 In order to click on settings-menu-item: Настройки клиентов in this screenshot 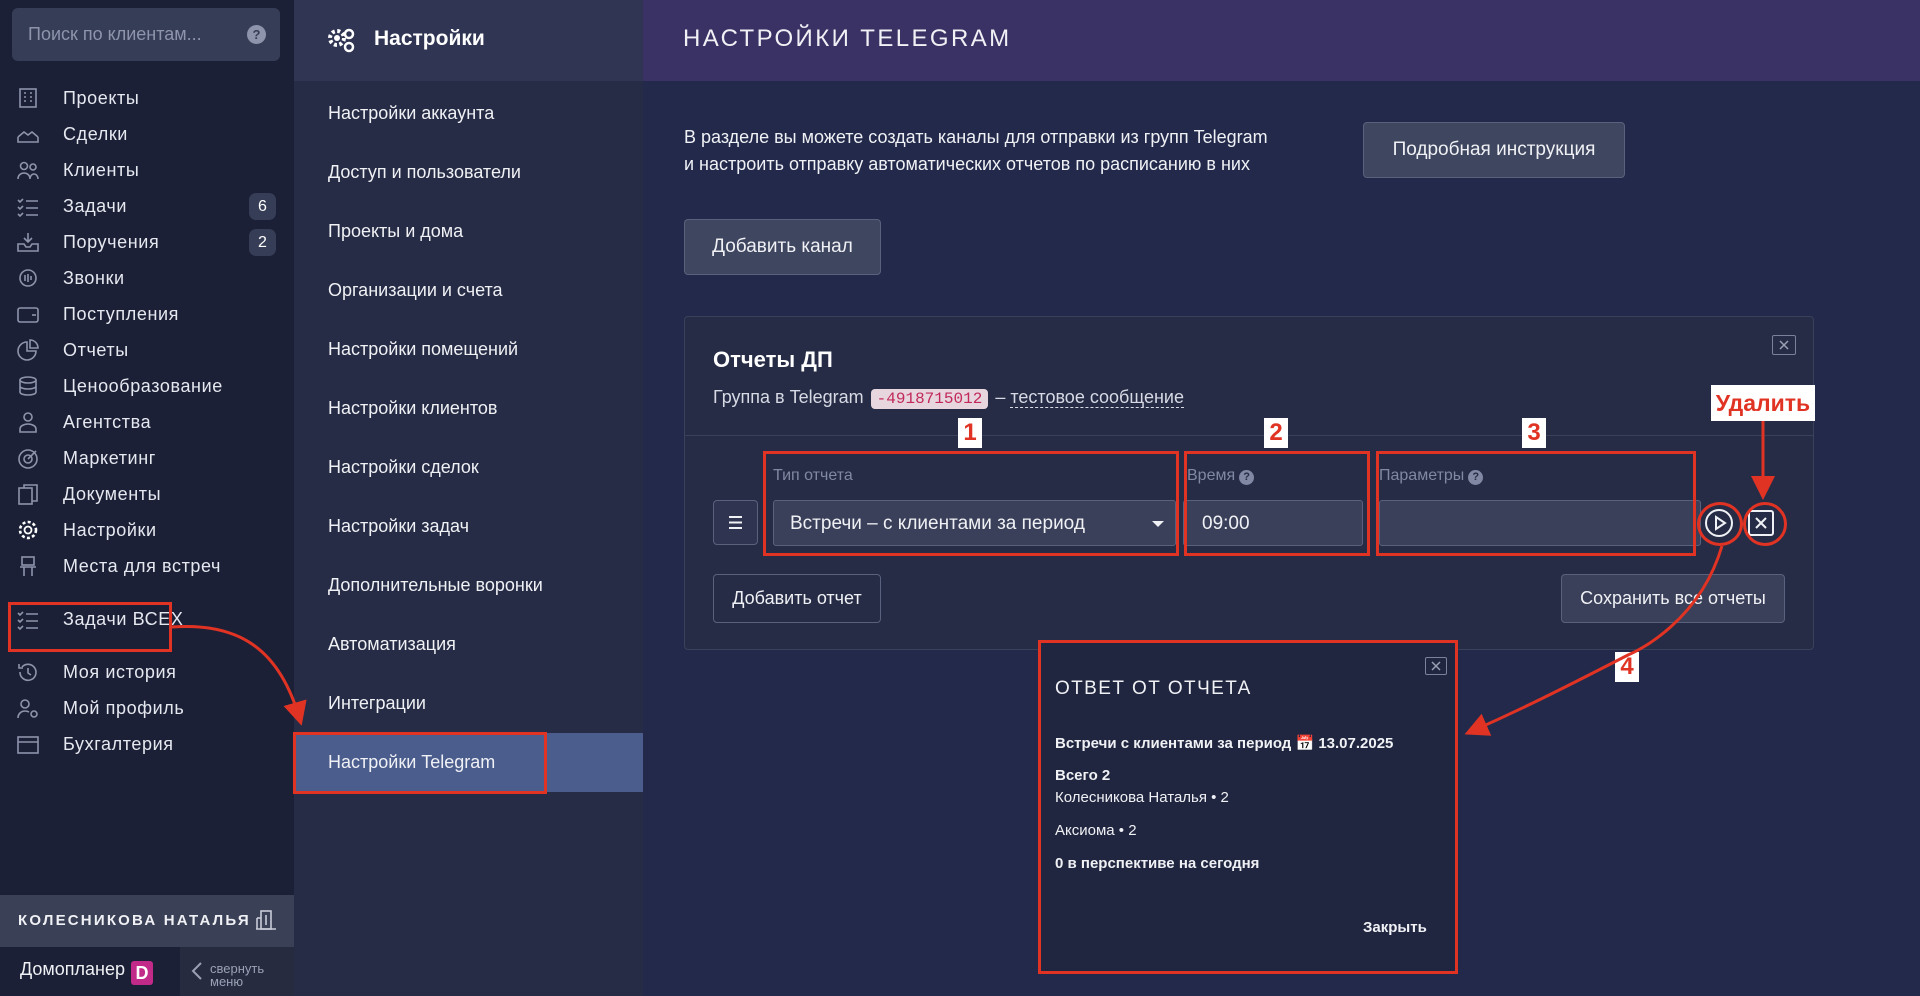, I will do `click(468, 408)`.